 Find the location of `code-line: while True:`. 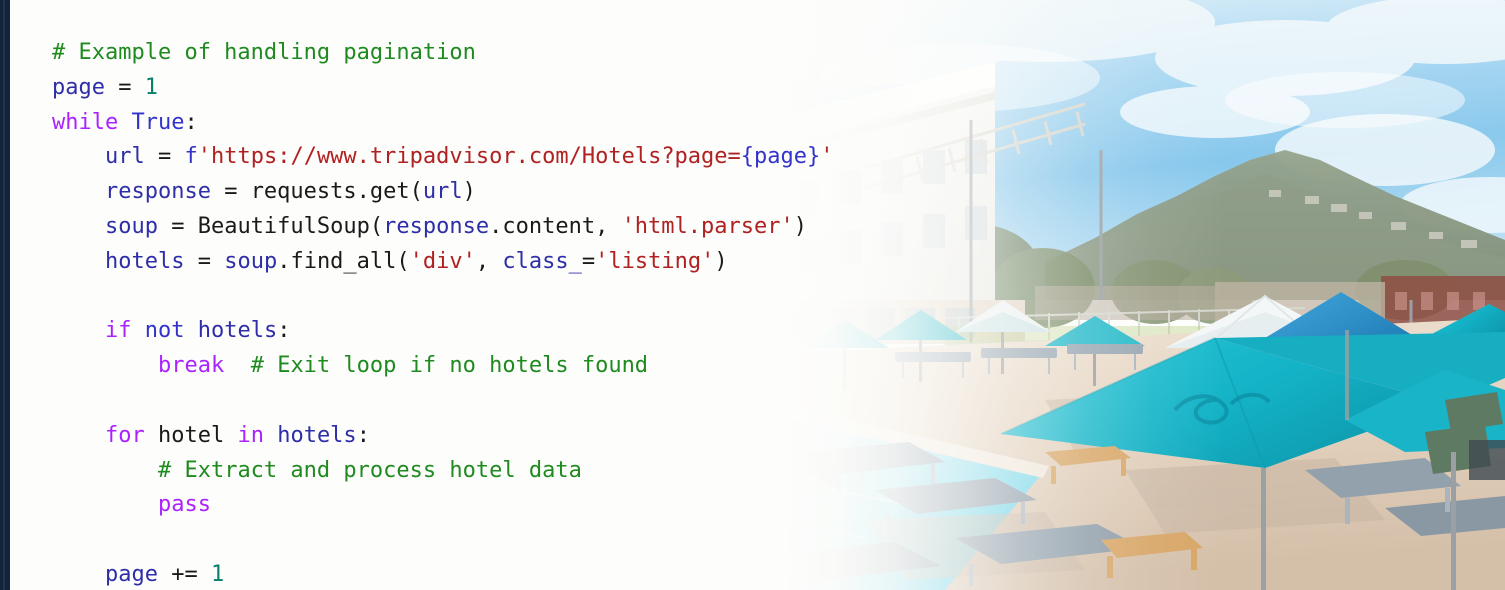

code-line: while True: is located at coordinates (443, 123).